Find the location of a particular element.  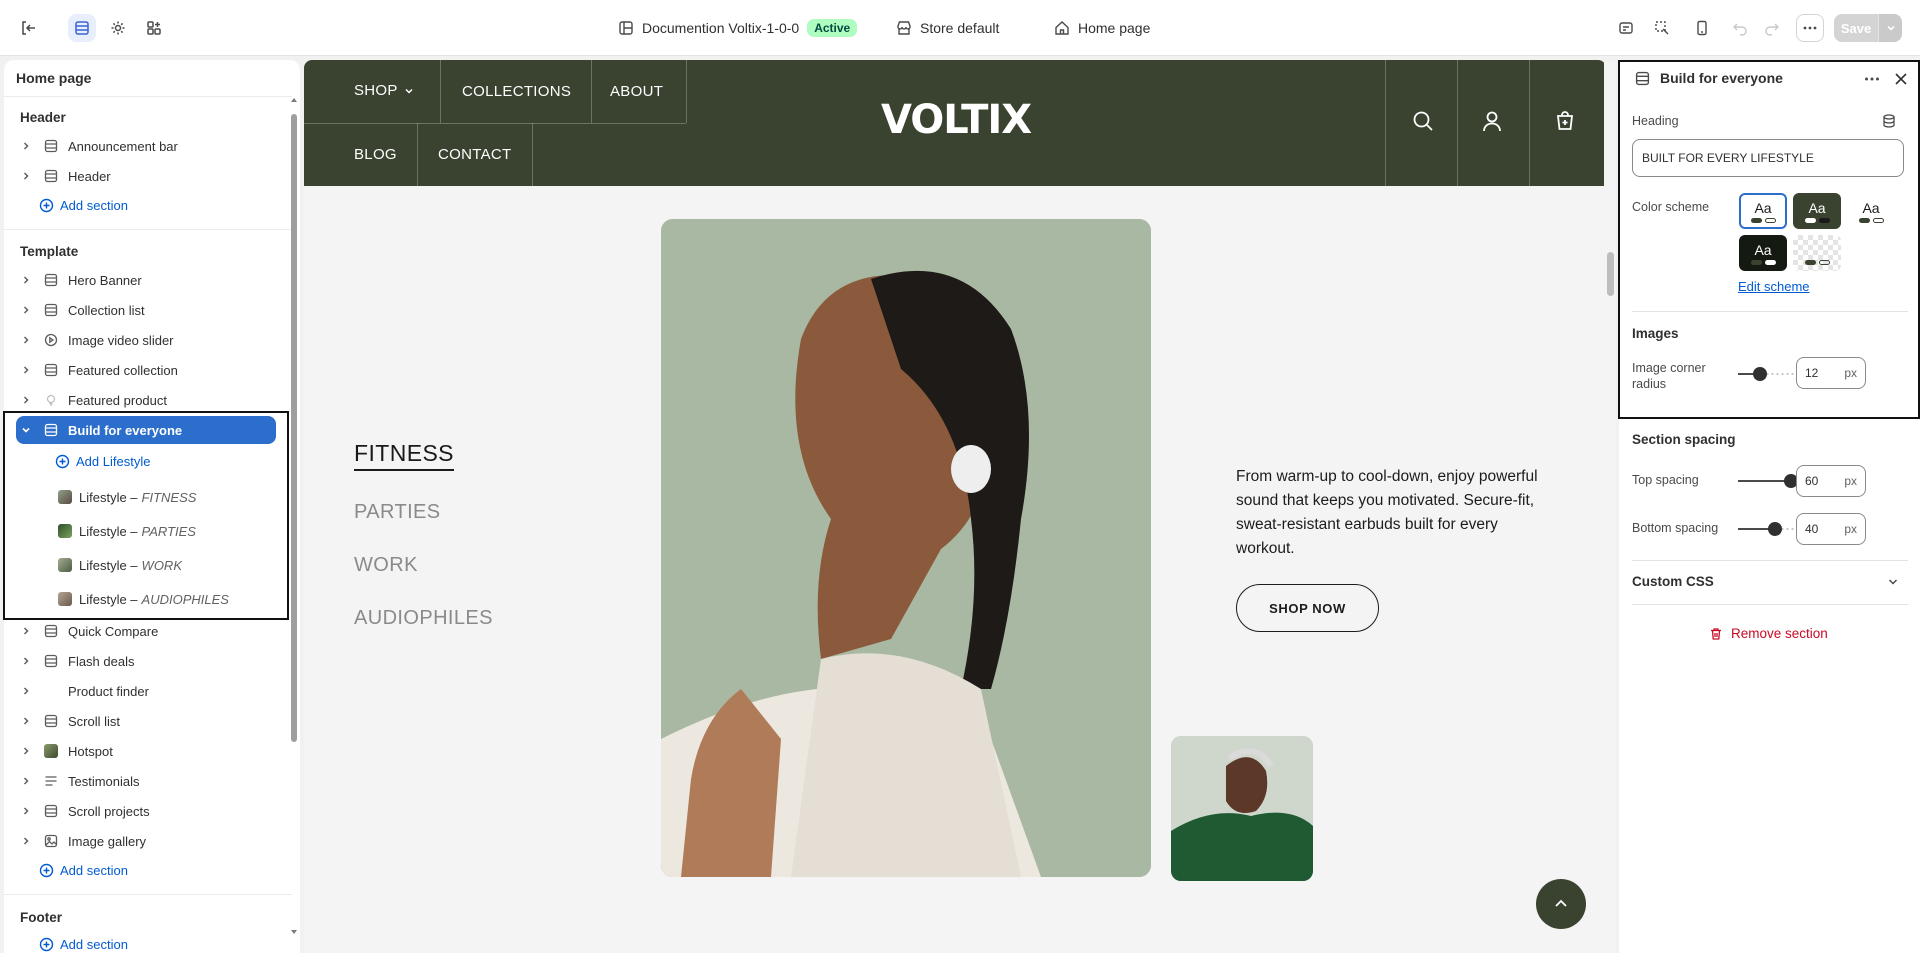

scroll-down-arrow-icon is located at coordinates (294, 932).